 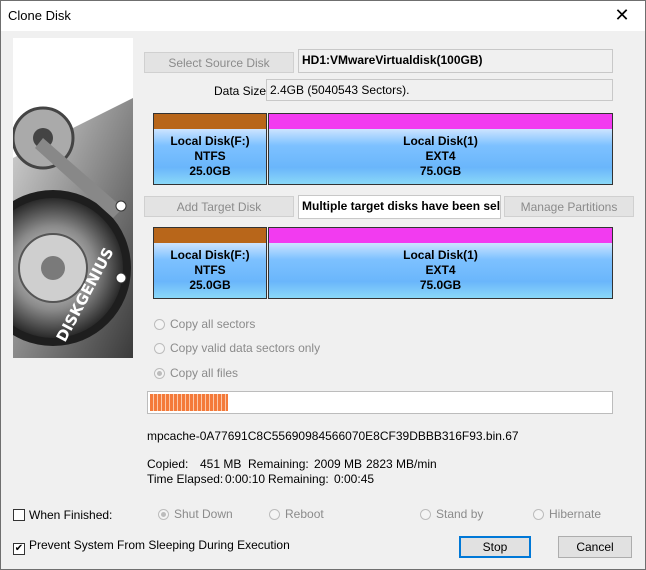 I want to click on window-title: Clone Disk, so click(x=39, y=15).